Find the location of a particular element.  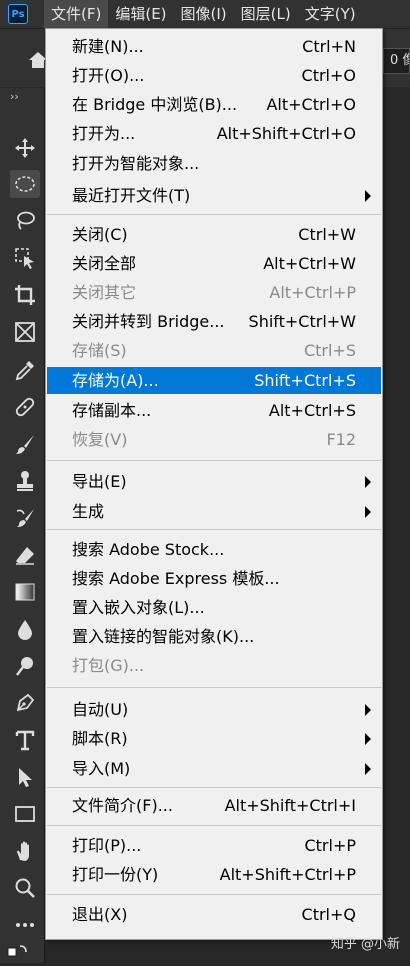

menu-item-save-as: 存储为(A)... Shift+Ctrl+S is located at coordinates (214, 380).